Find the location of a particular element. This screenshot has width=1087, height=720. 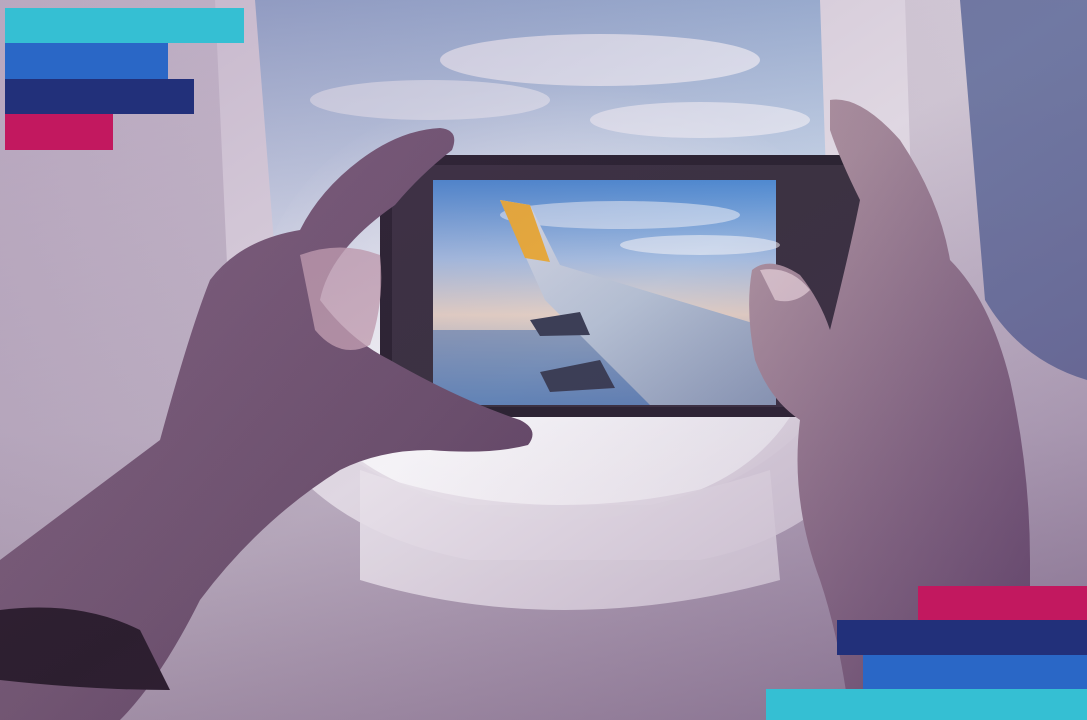

decor-bar-navy-top is located at coordinates (99, 96).